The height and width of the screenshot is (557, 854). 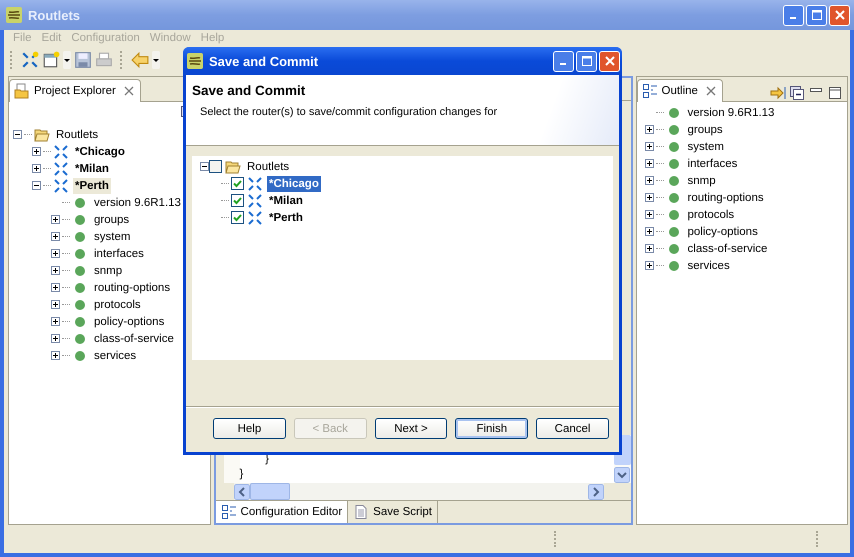 What do you see at coordinates (270, 491) in the screenshot?
I see `scroll-thumb` at bounding box center [270, 491].